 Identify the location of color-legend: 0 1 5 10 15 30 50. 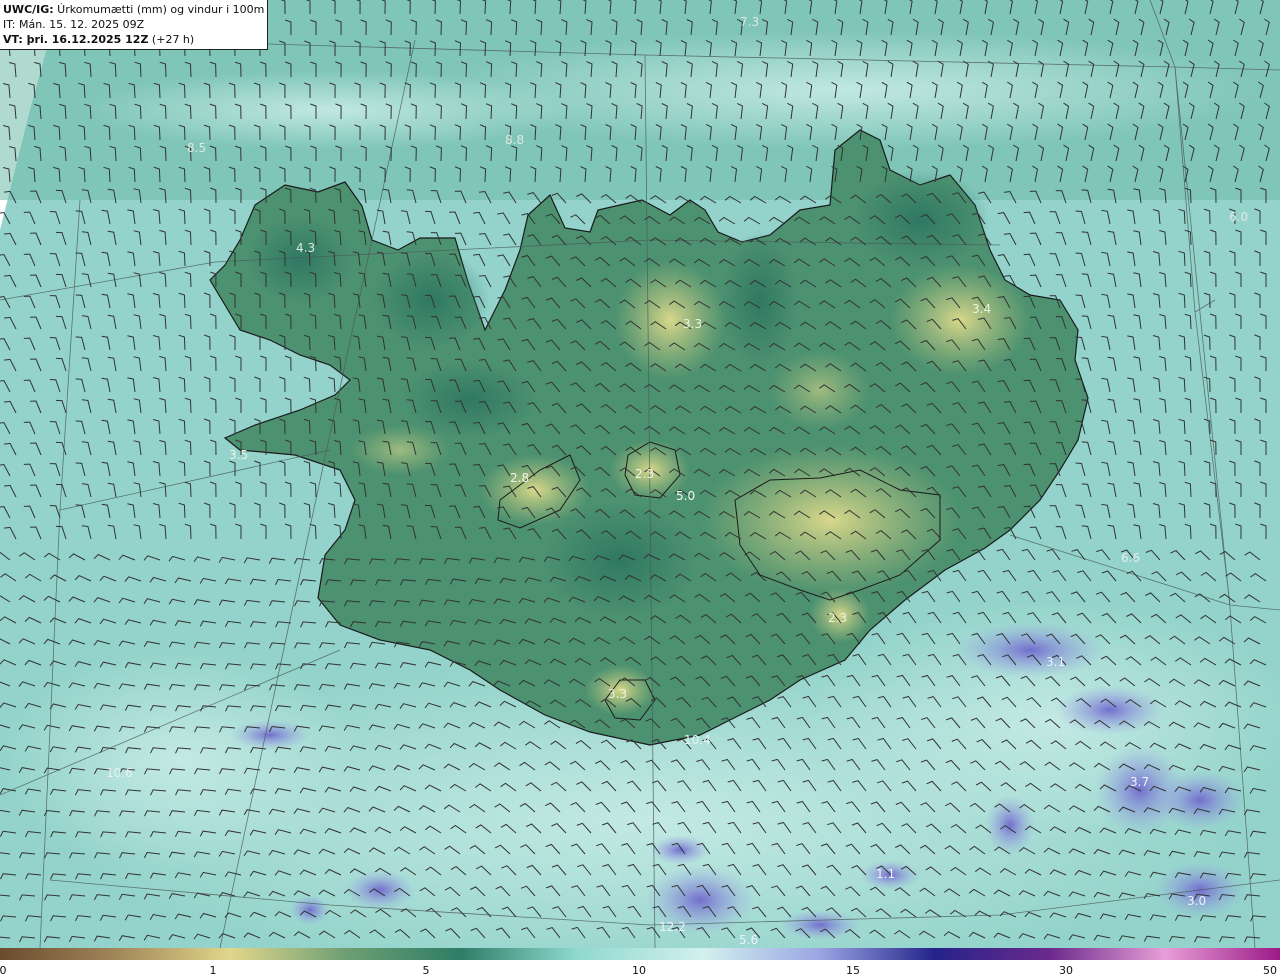
(640, 963).